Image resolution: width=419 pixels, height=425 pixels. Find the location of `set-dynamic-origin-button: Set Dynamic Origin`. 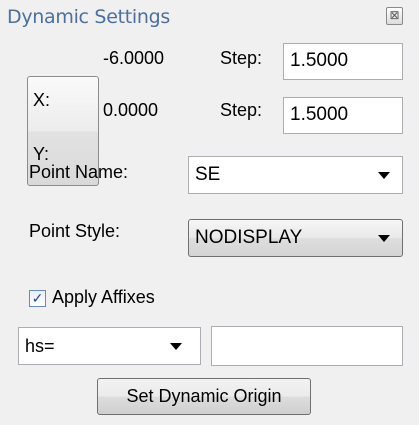

set-dynamic-origin-button: Set Dynamic Origin is located at coordinates (204, 396).